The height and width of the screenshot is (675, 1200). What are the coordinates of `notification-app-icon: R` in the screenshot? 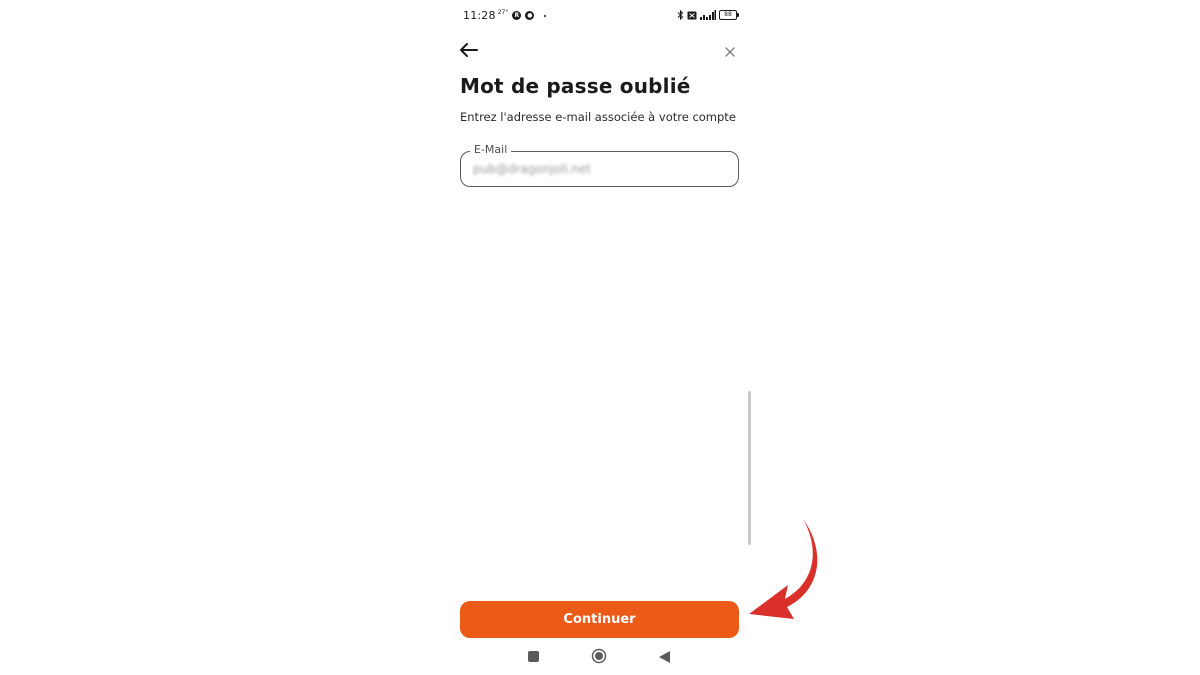 It's located at (517, 15).